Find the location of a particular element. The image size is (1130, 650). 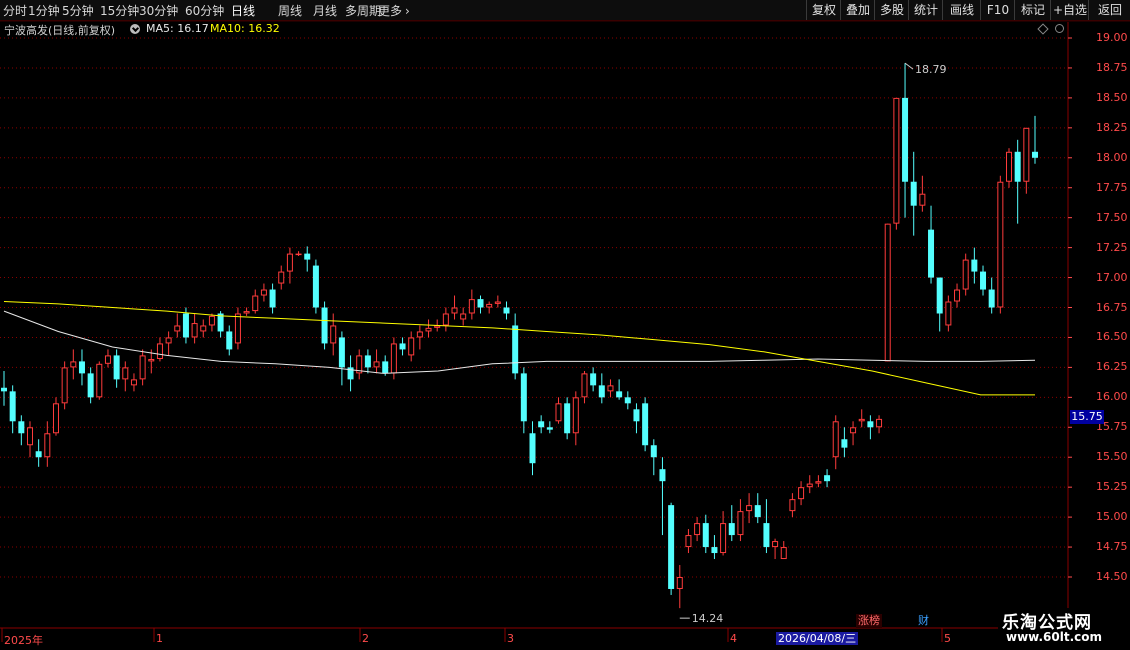

current-price-tag: 15.75 is located at coordinates (1087, 417).